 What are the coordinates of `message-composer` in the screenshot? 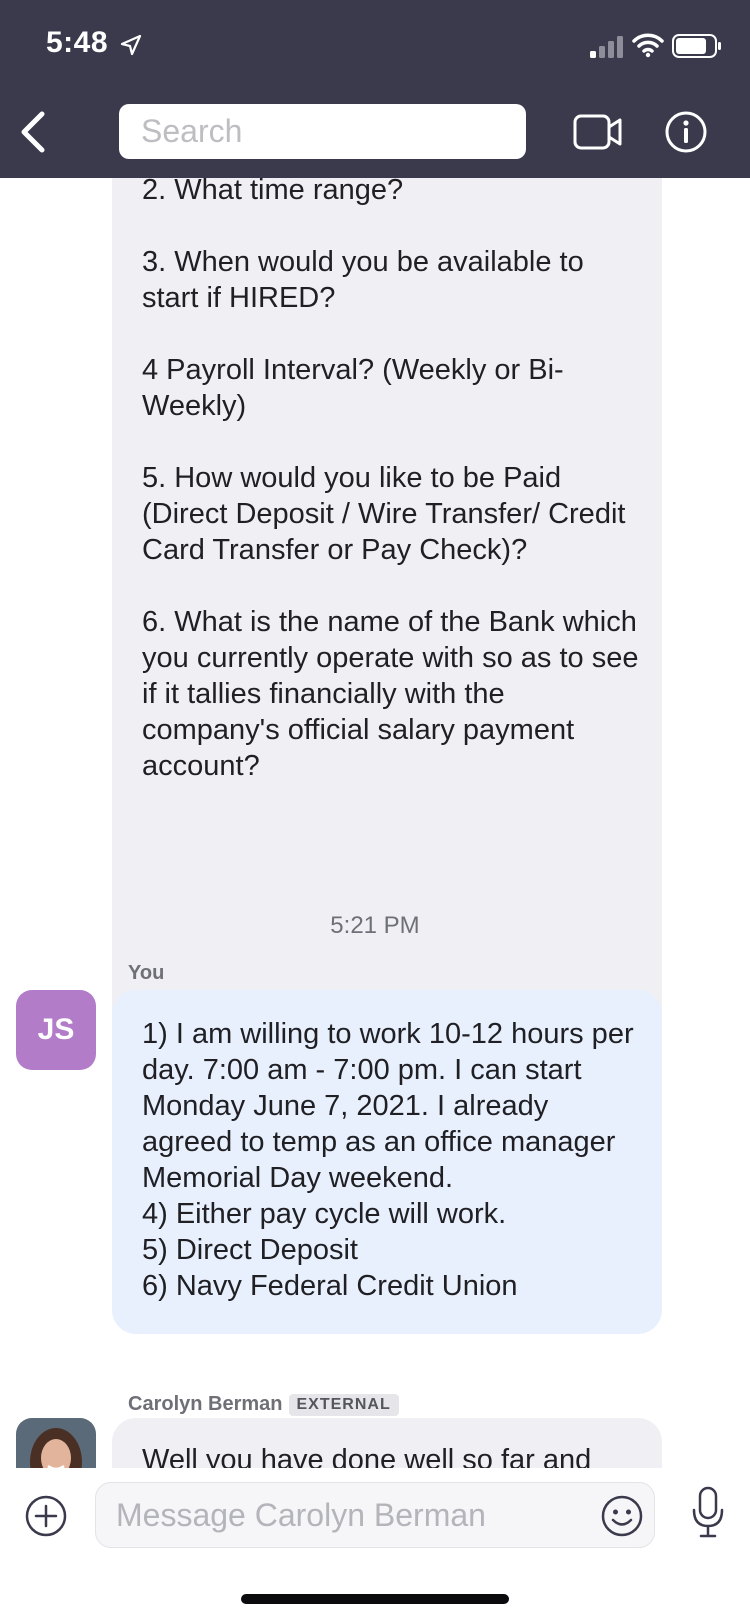 It's located at (375, 1546).